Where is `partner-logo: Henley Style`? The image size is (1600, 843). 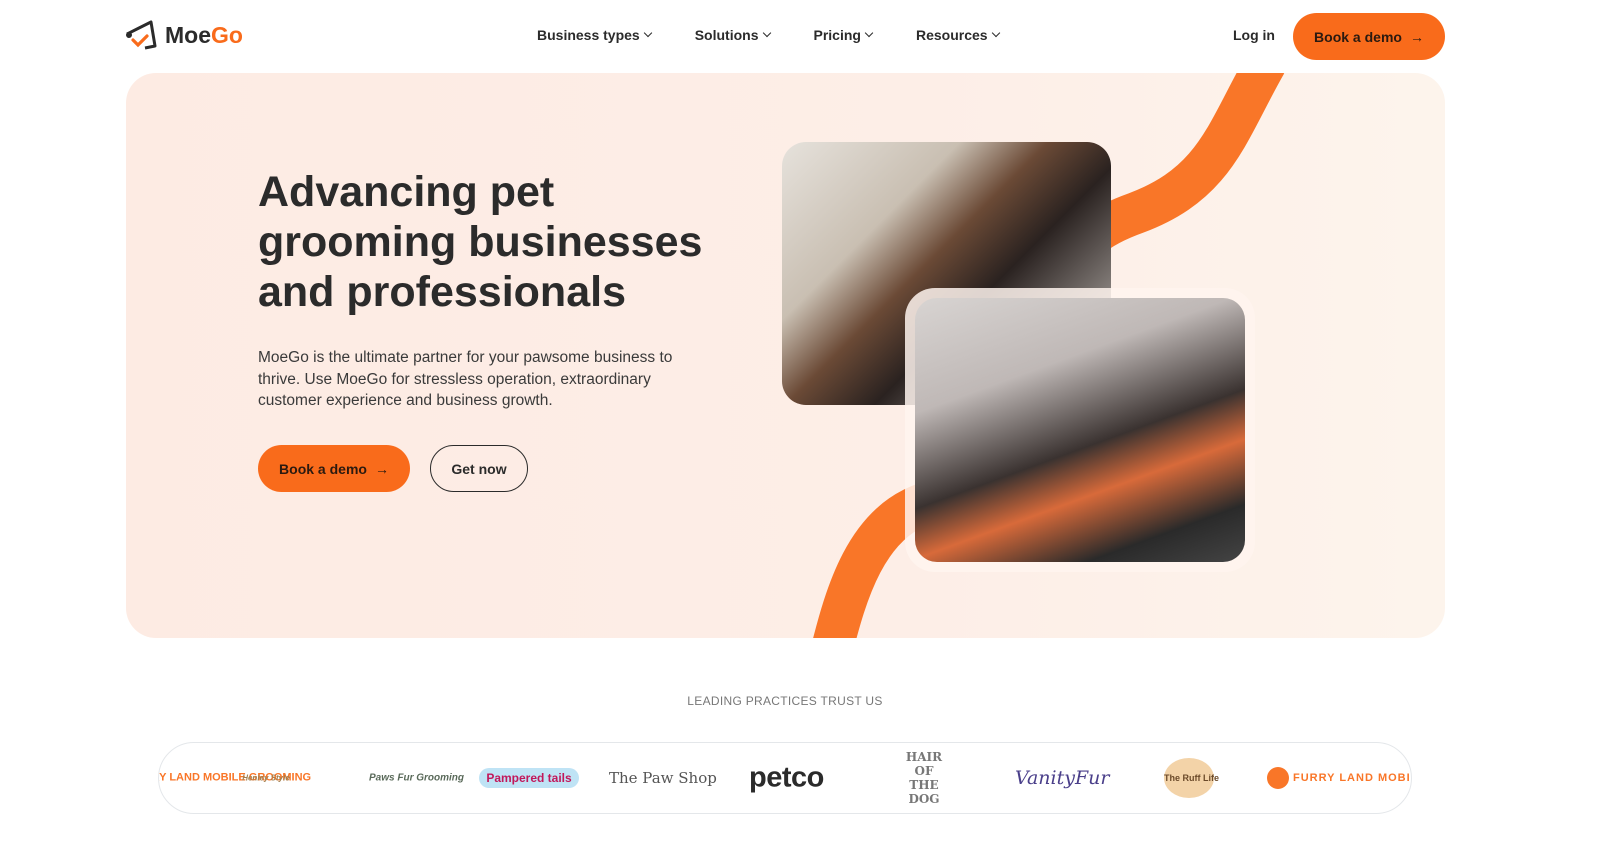
partner-logo: Henley Style is located at coordinates (266, 778).